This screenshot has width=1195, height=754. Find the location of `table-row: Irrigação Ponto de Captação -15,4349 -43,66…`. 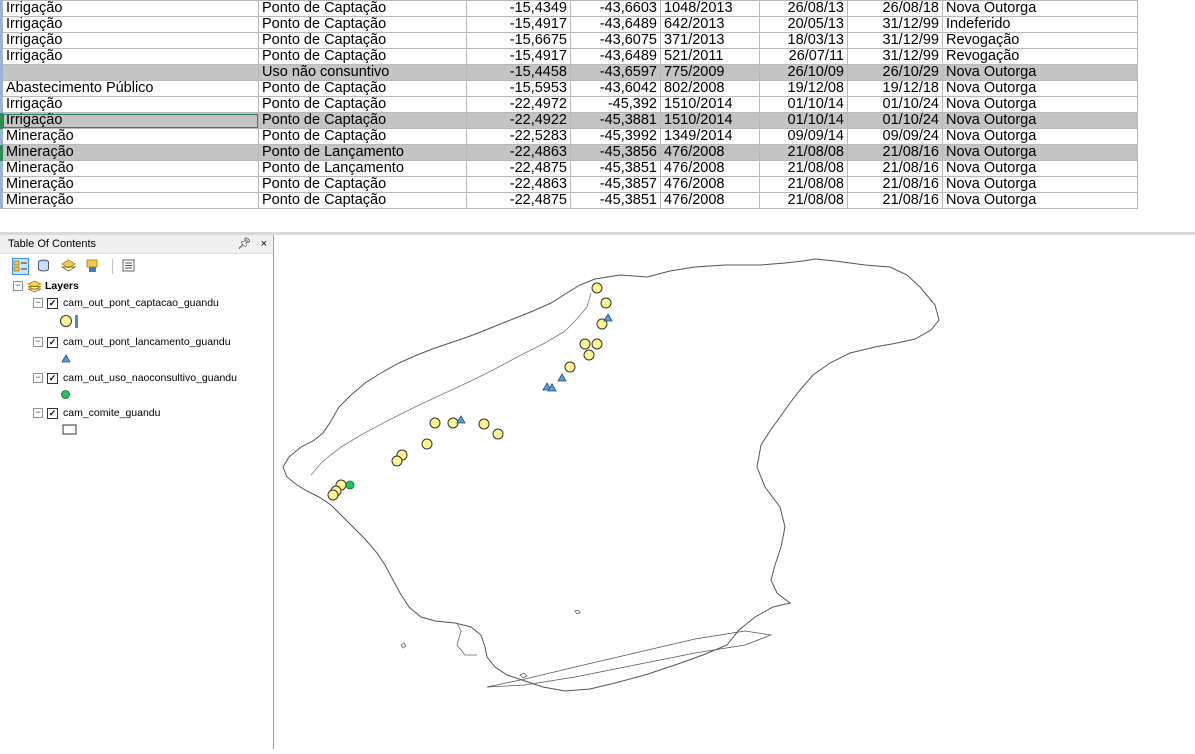

table-row: Irrigação Ponto de Captação -15,4349 -43,66… is located at coordinates (569, 8).